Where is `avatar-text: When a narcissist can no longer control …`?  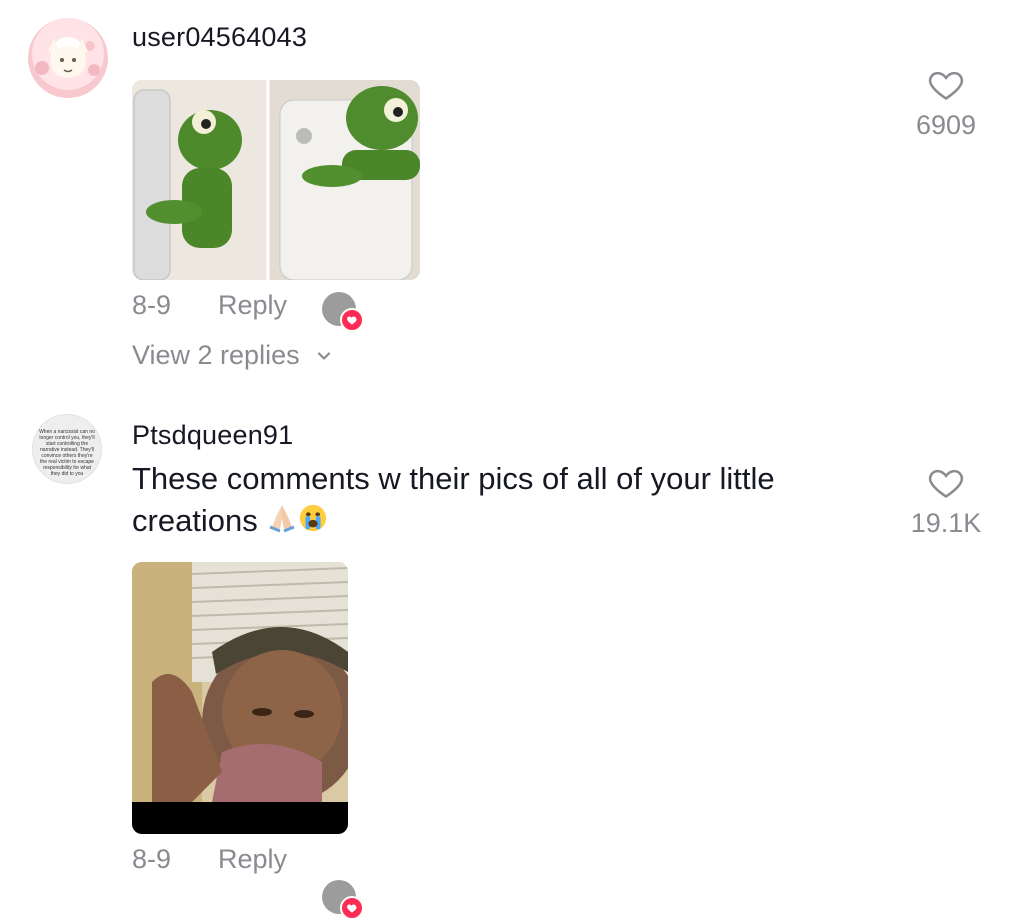
avatar-text: When a narcissist can no longer control … is located at coordinates (67, 453).